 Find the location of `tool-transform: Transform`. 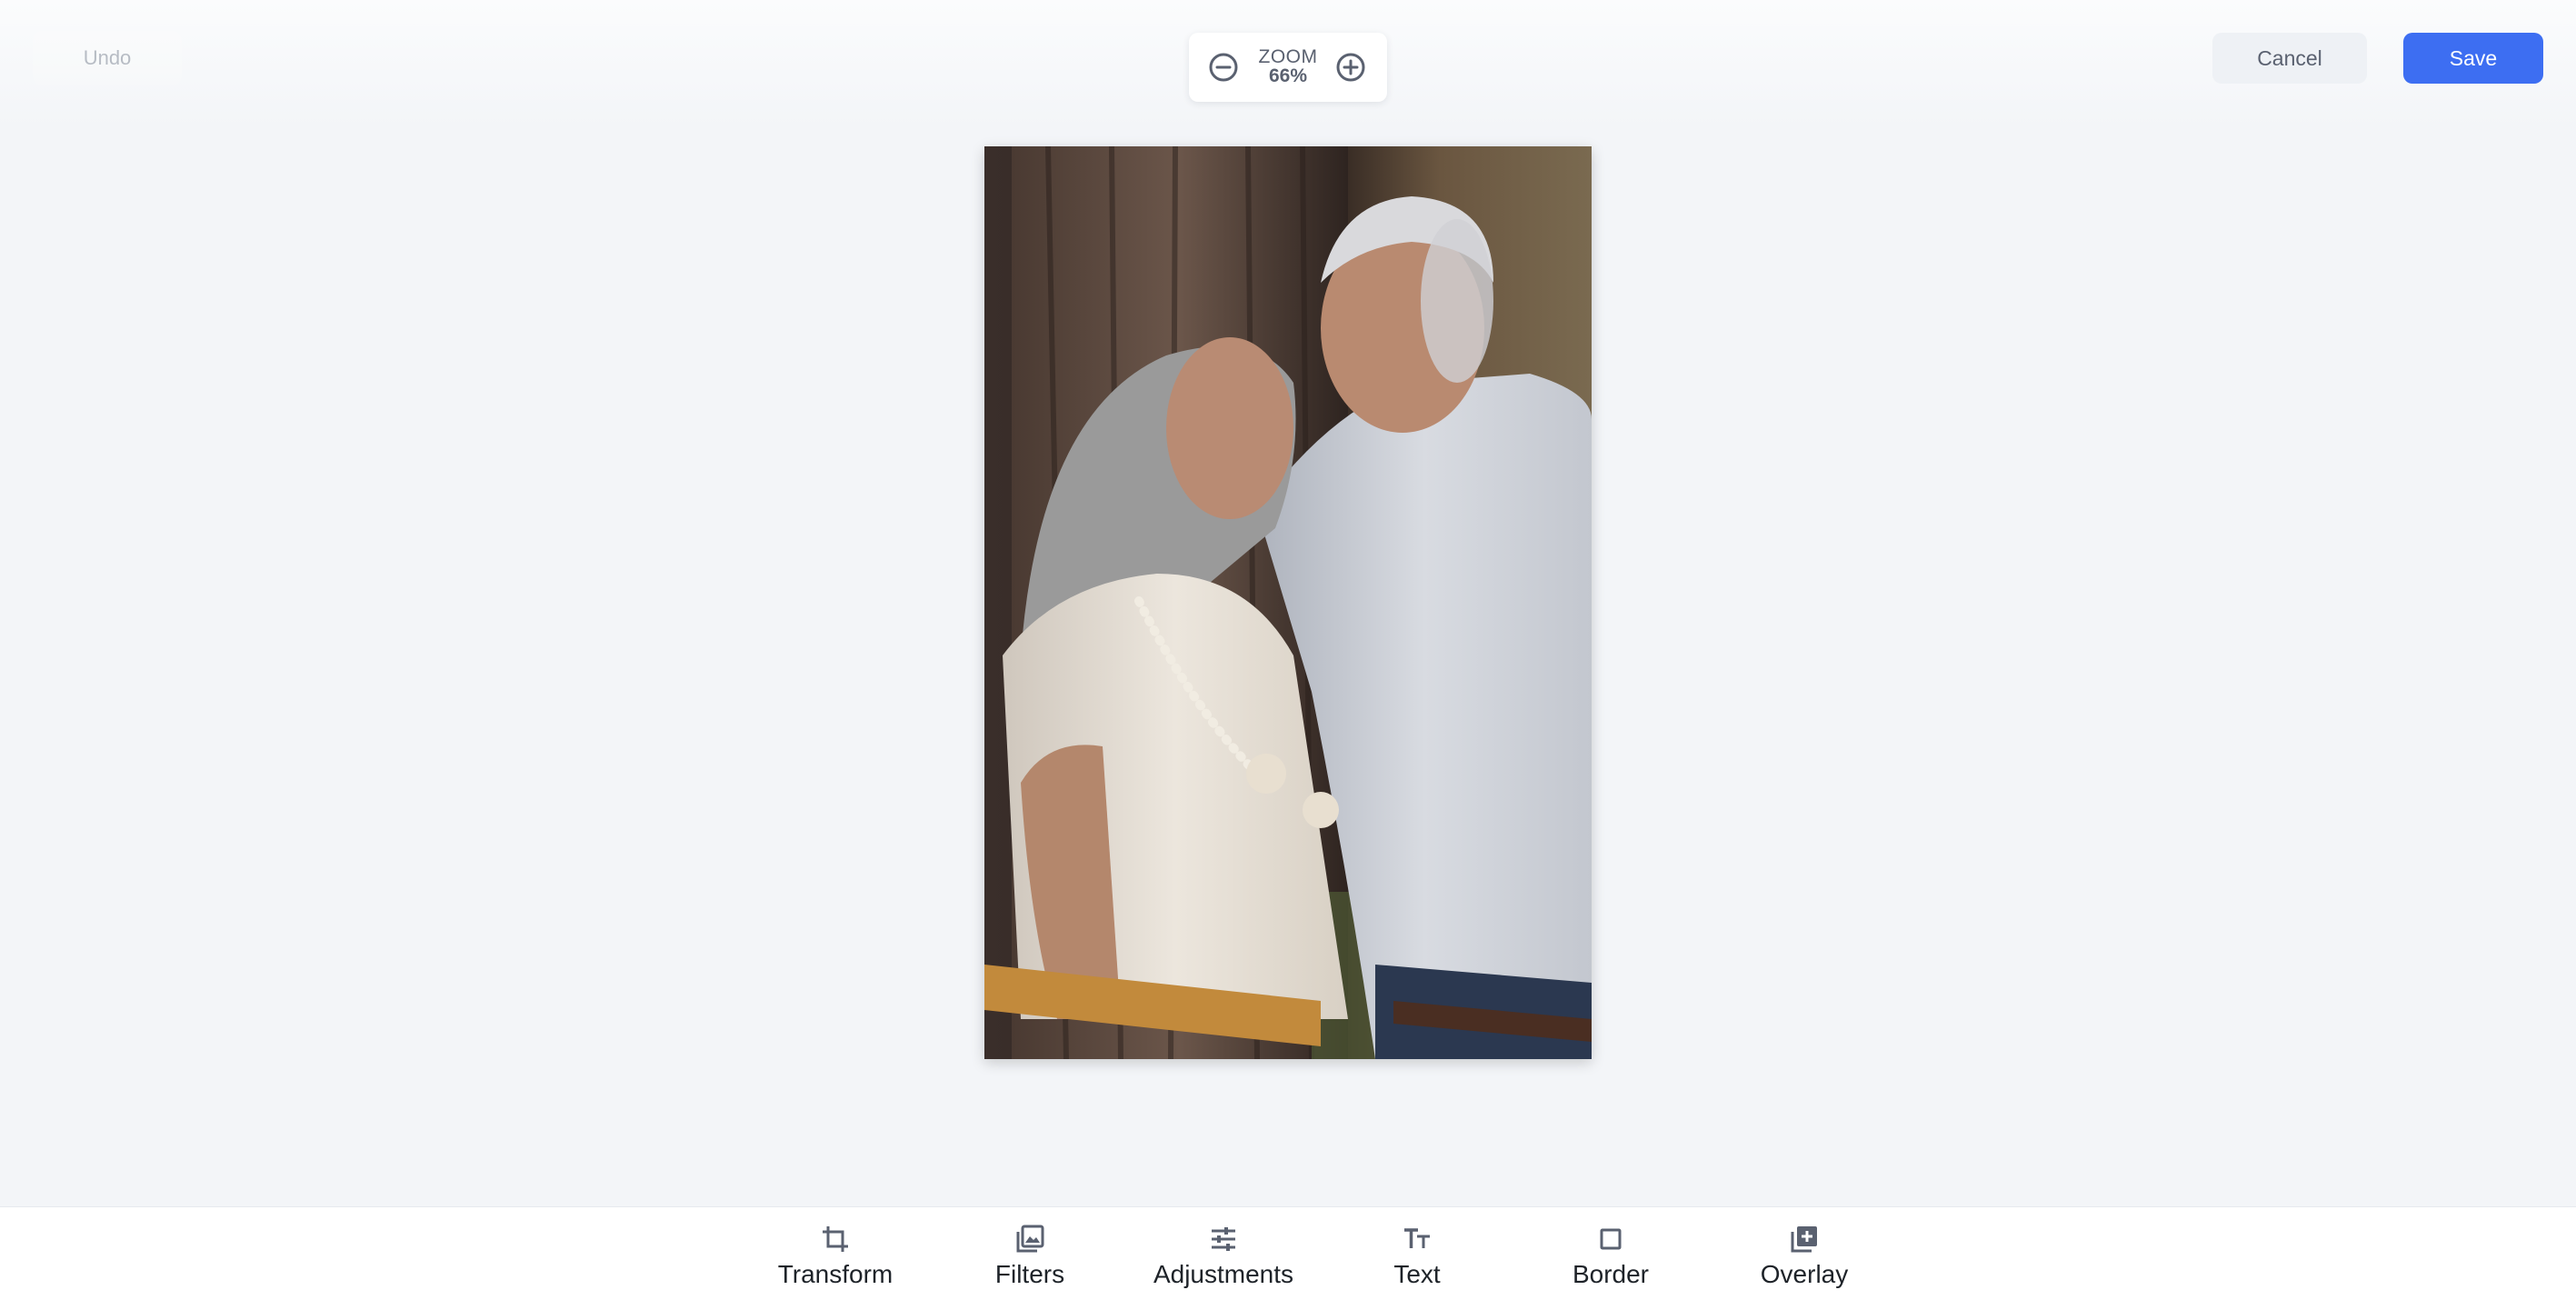

tool-transform: Transform is located at coordinates (835, 1255).